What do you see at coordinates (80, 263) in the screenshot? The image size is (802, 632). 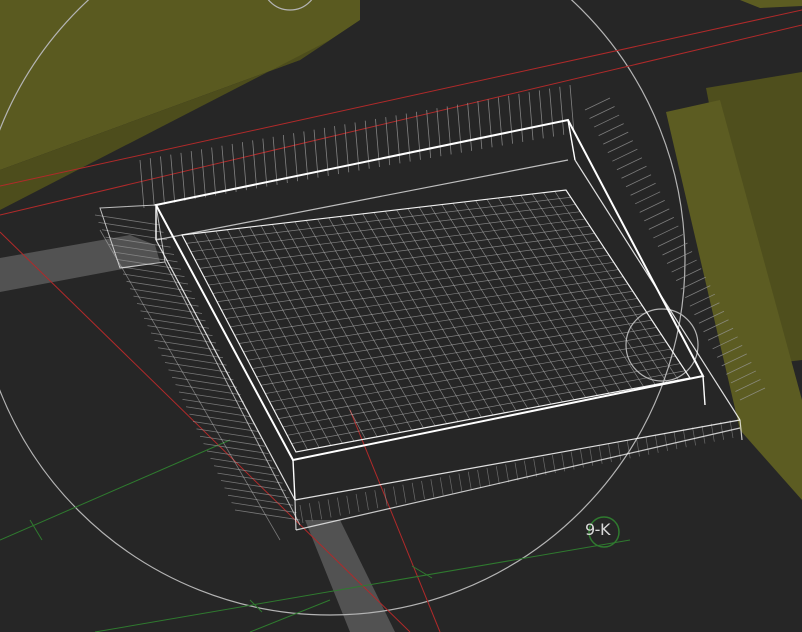 I see `grey-beam-left` at bounding box center [80, 263].